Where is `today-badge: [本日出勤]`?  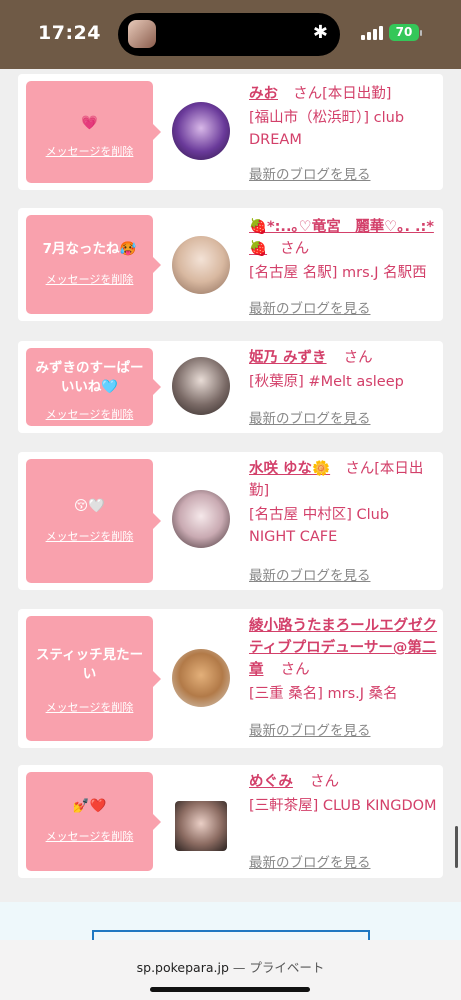 today-badge: [本日出勤] is located at coordinates (357, 94).